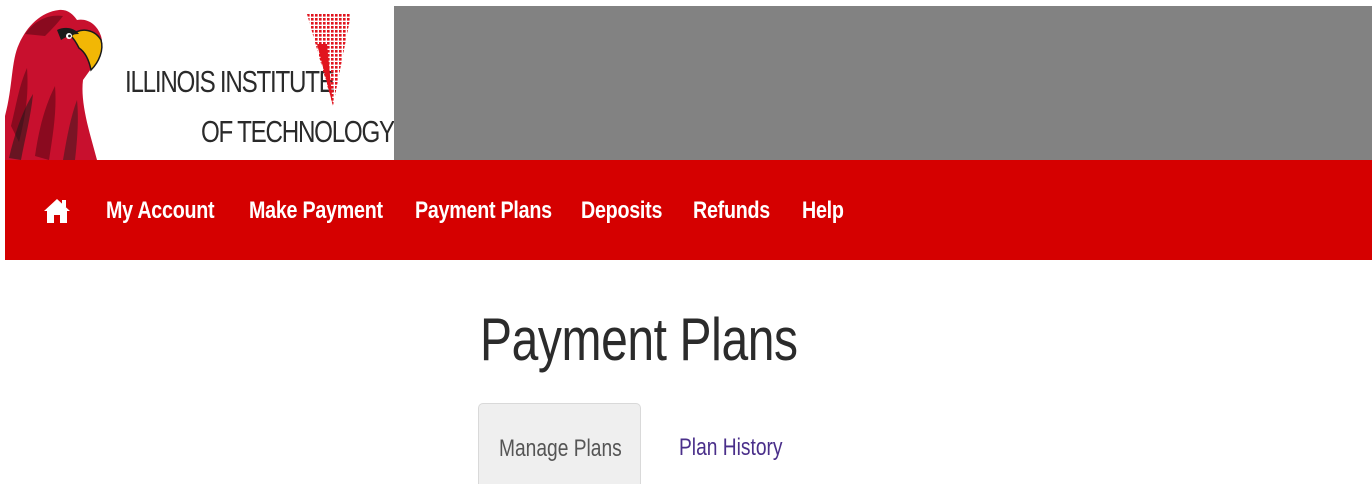  Describe the element at coordinates (731, 211) in the screenshot. I see `nav-refunds: Refunds` at that location.